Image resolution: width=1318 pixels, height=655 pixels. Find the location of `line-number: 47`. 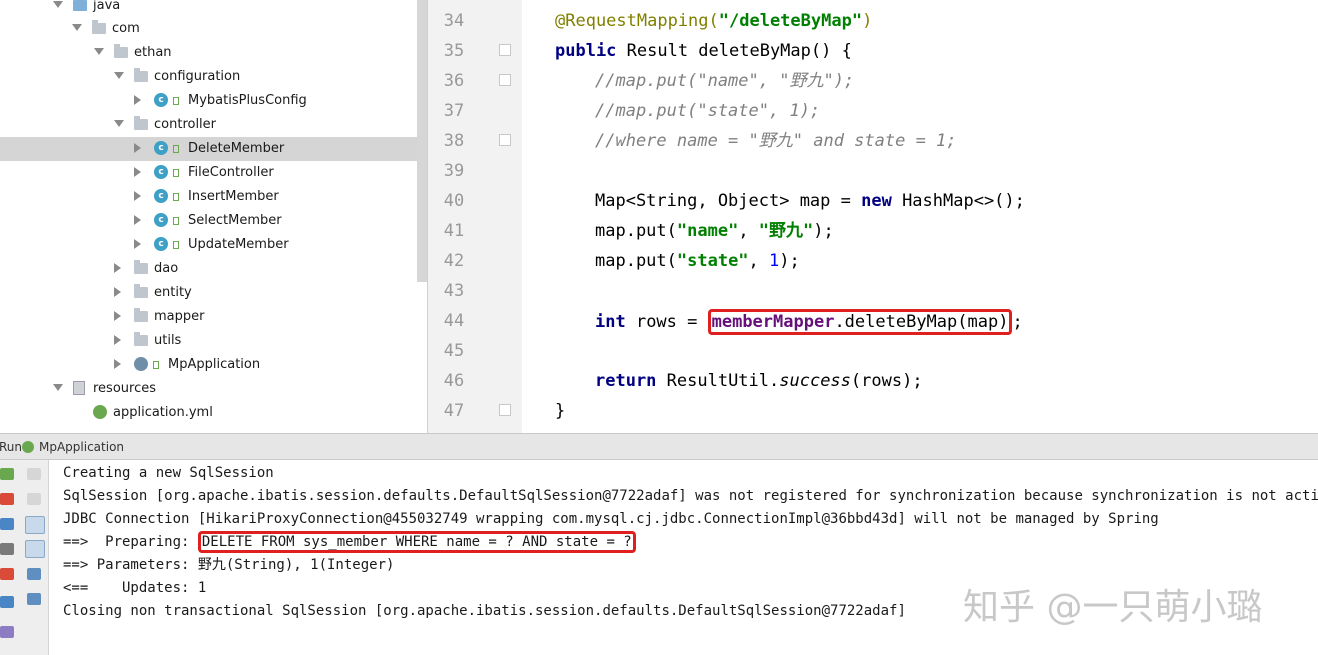

line-number: 47 is located at coordinates (454, 411).